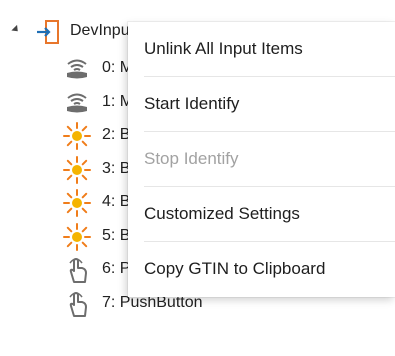  What do you see at coordinates (116, 235) in the screenshot?
I see `tree-item-label: 5: B` at bounding box center [116, 235].